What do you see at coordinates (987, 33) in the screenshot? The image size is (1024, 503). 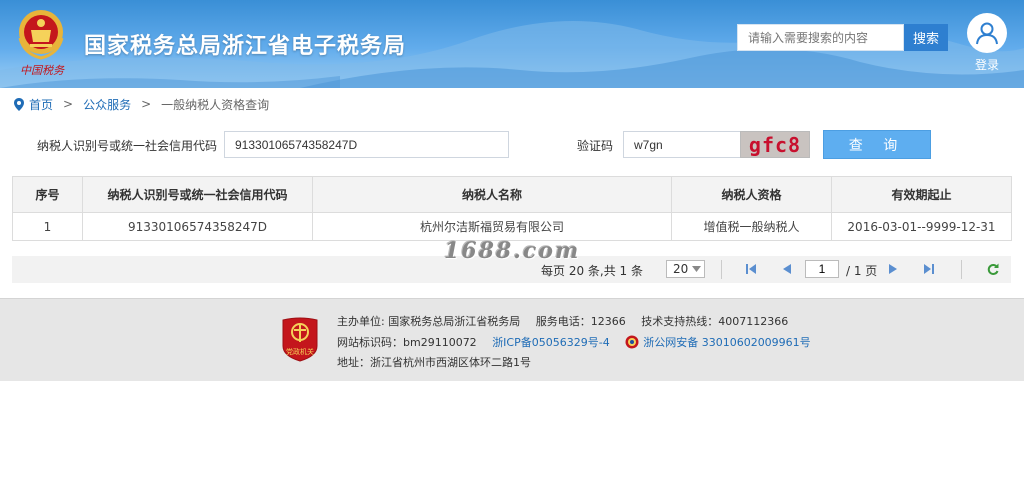 I see `user-icon` at bounding box center [987, 33].